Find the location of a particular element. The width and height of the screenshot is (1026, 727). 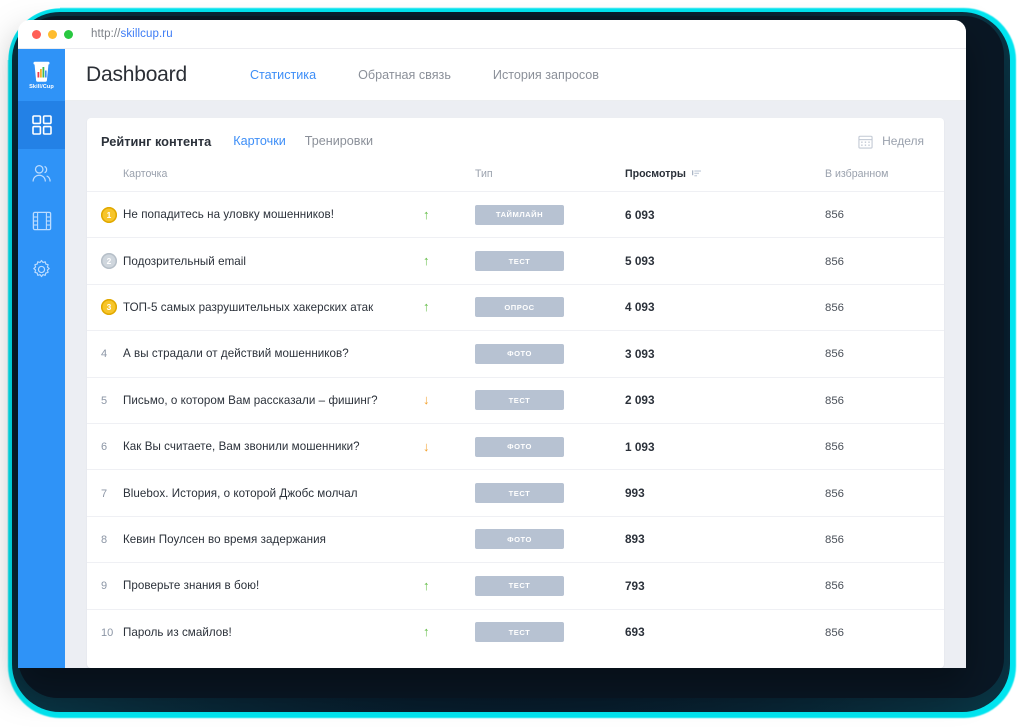

th-views: Просмотры is located at coordinates (725, 178).